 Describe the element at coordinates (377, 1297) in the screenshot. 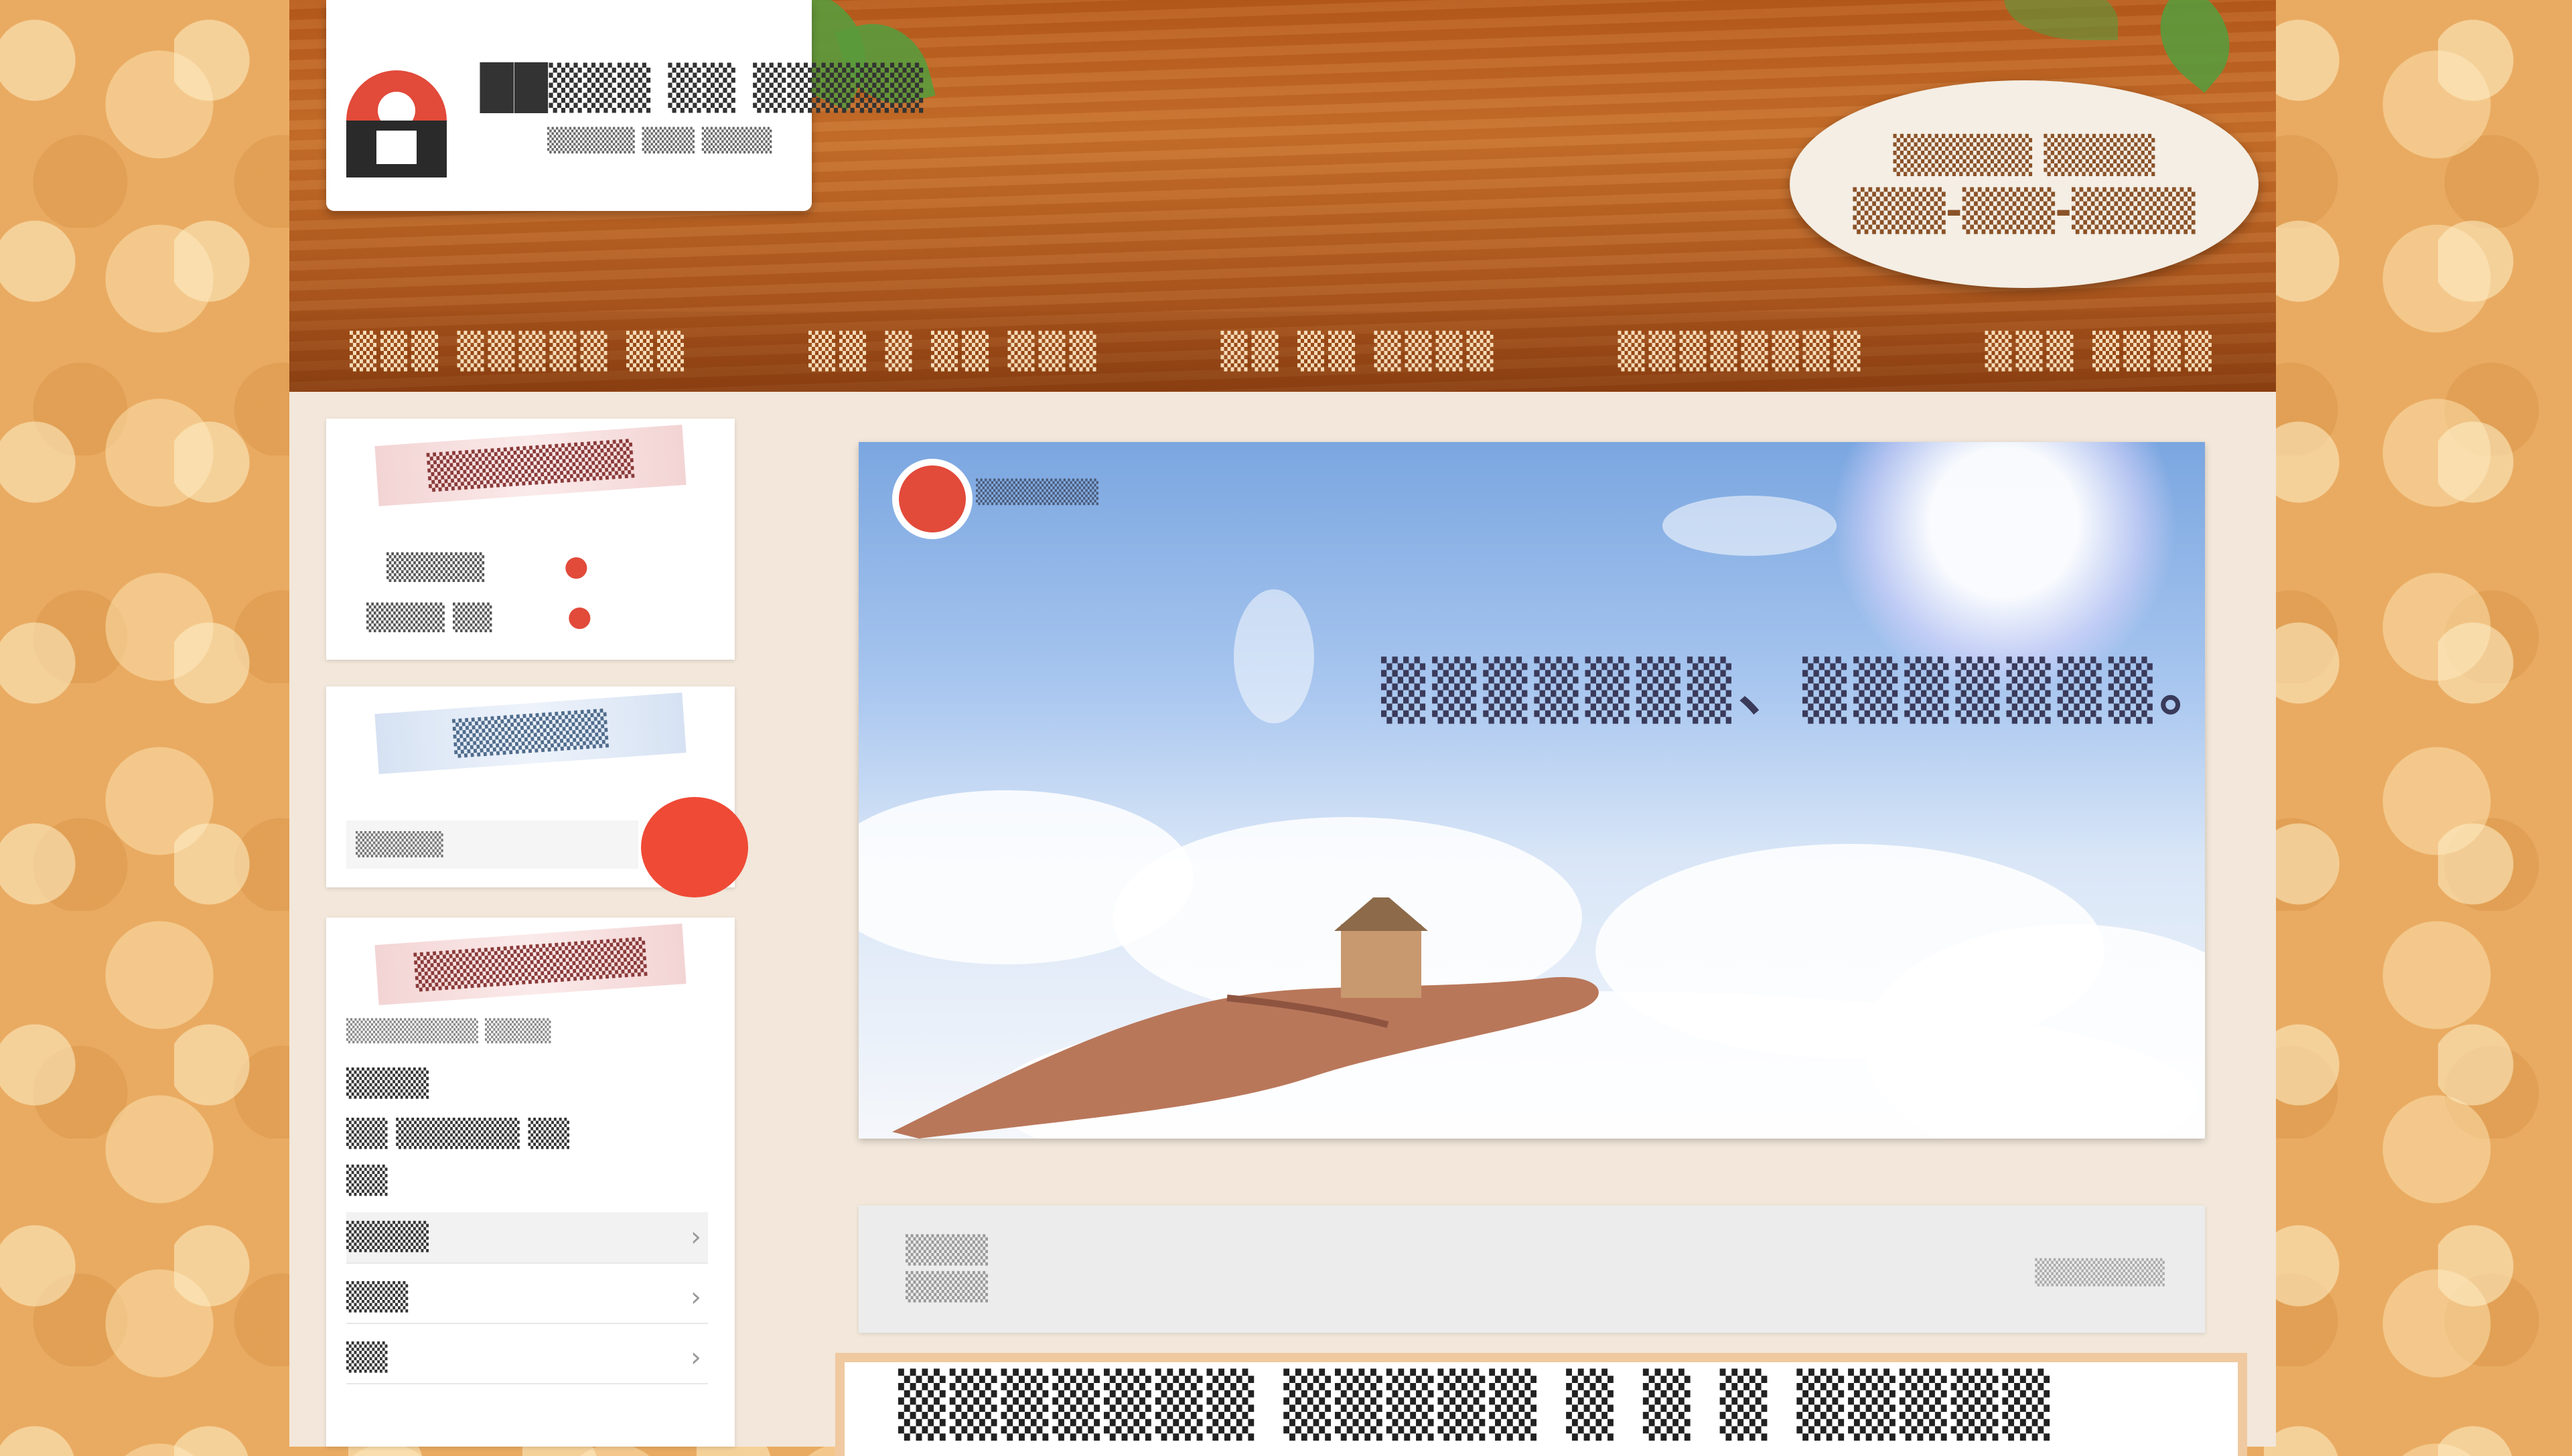

I see `list-item-label: ▒▒▒` at that location.